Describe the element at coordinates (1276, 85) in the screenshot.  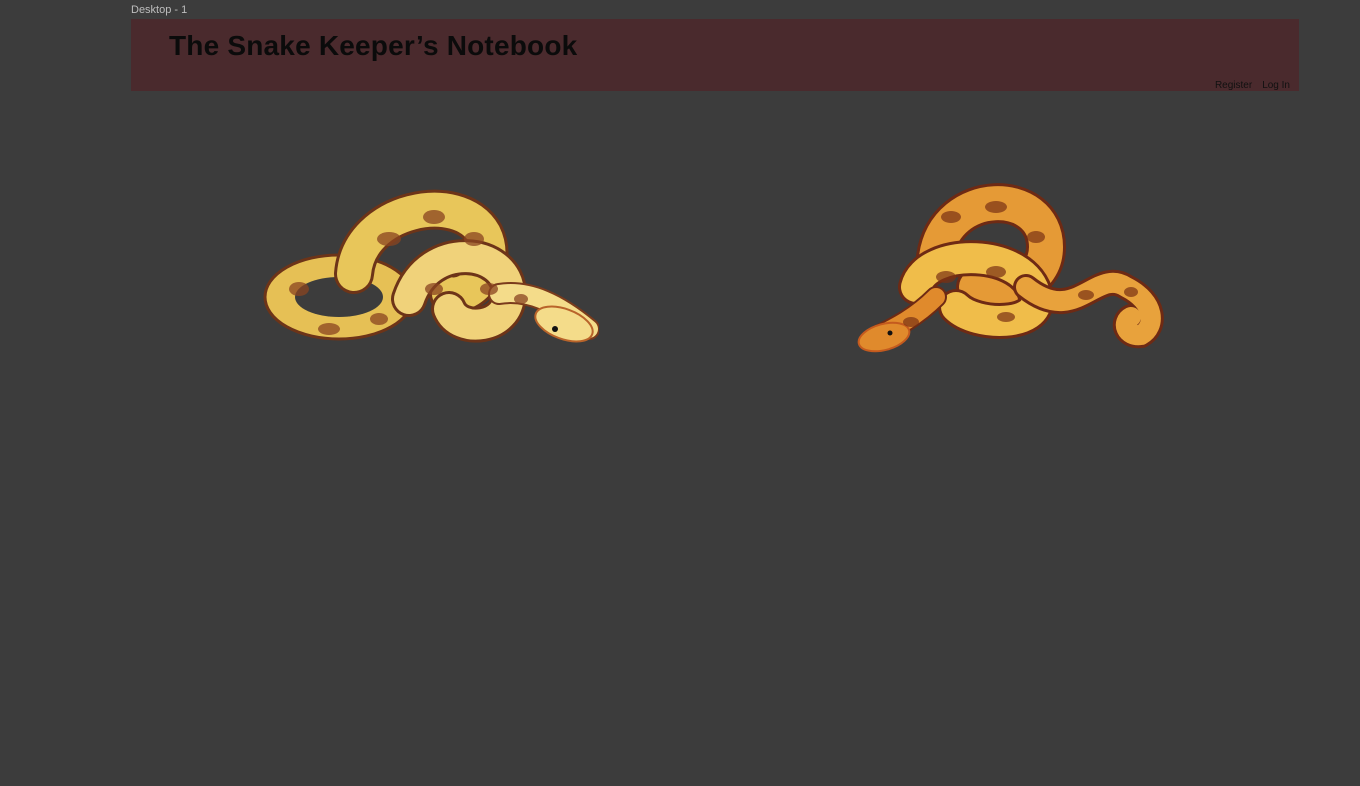
I see `login-link: Log In` at that location.